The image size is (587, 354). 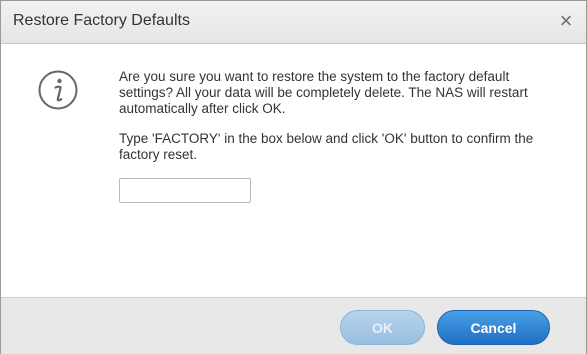 I want to click on factory-confirm-input, so click(x=185, y=190).